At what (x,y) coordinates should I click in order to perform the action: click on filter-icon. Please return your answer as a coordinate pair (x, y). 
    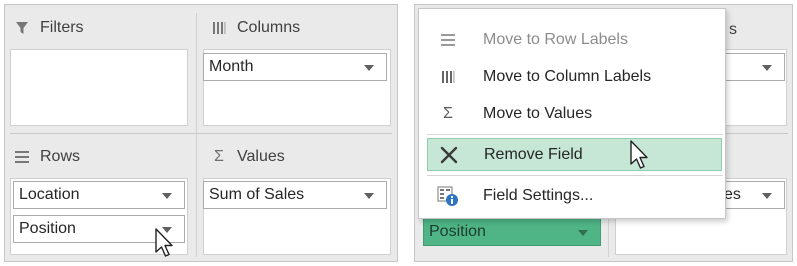
    Looking at the image, I should click on (22, 28).